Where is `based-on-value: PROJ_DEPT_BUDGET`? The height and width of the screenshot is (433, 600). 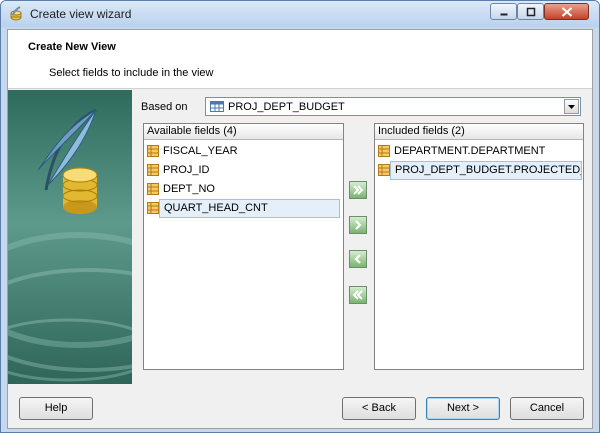
based-on-value: PROJ_DEPT_BUDGET is located at coordinates (286, 107).